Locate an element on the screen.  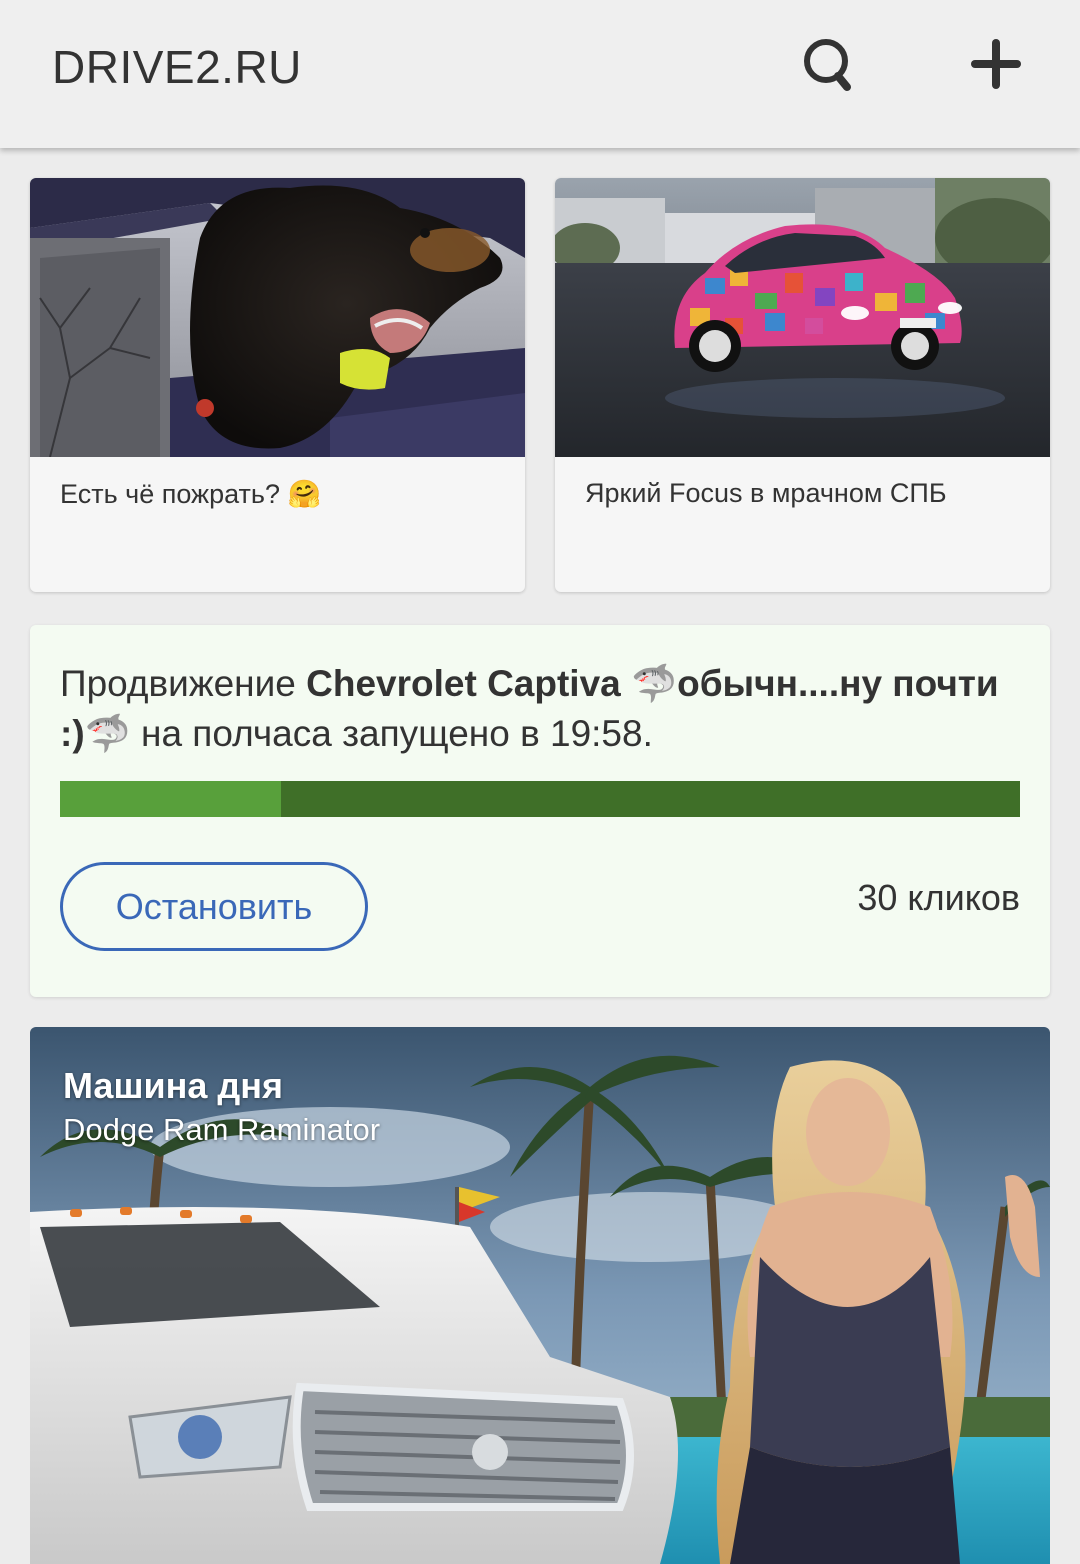
dog-in-car-window-photo is located at coordinates (277, 317).